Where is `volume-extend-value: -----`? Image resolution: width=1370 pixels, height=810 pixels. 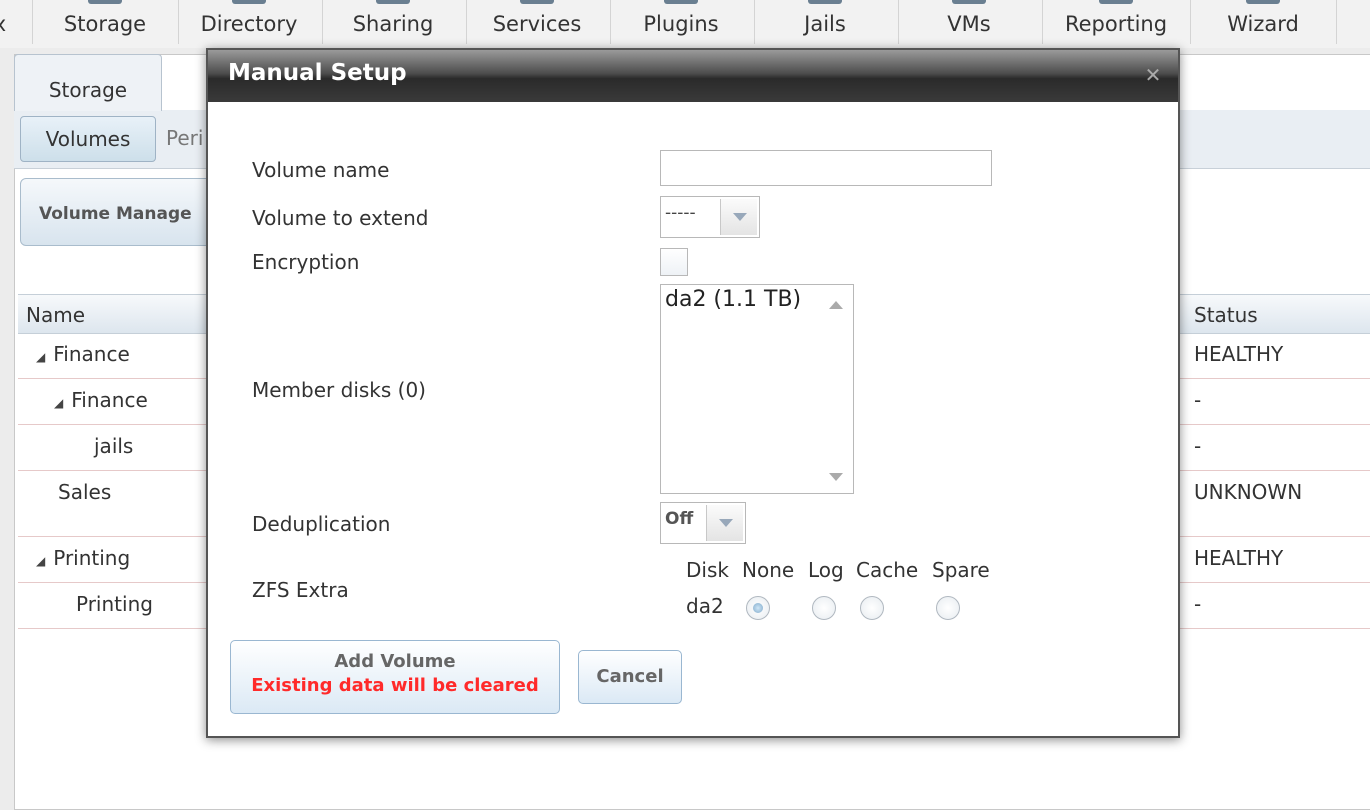 volume-extend-value: ----- is located at coordinates (680, 213).